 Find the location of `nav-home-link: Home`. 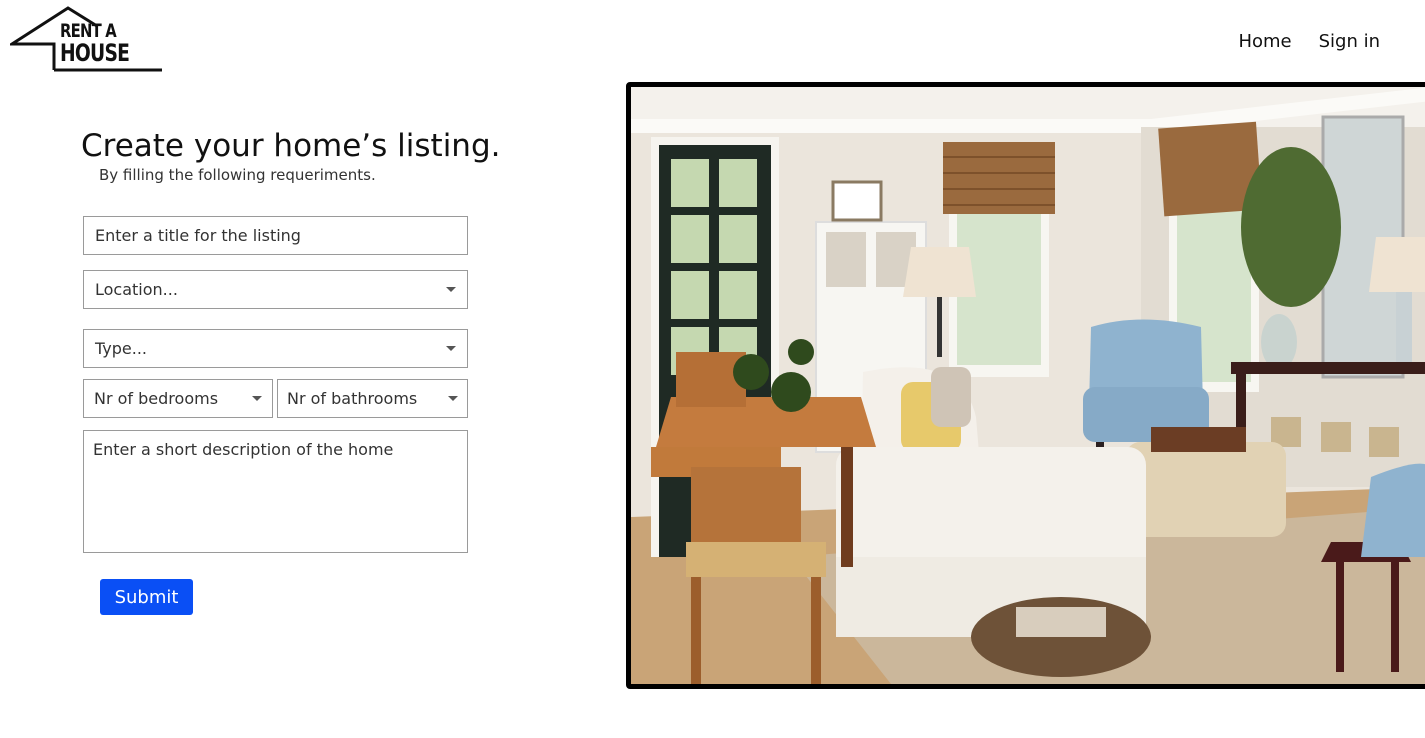

nav-home-link: Home is located at coordinates (1264, 41).